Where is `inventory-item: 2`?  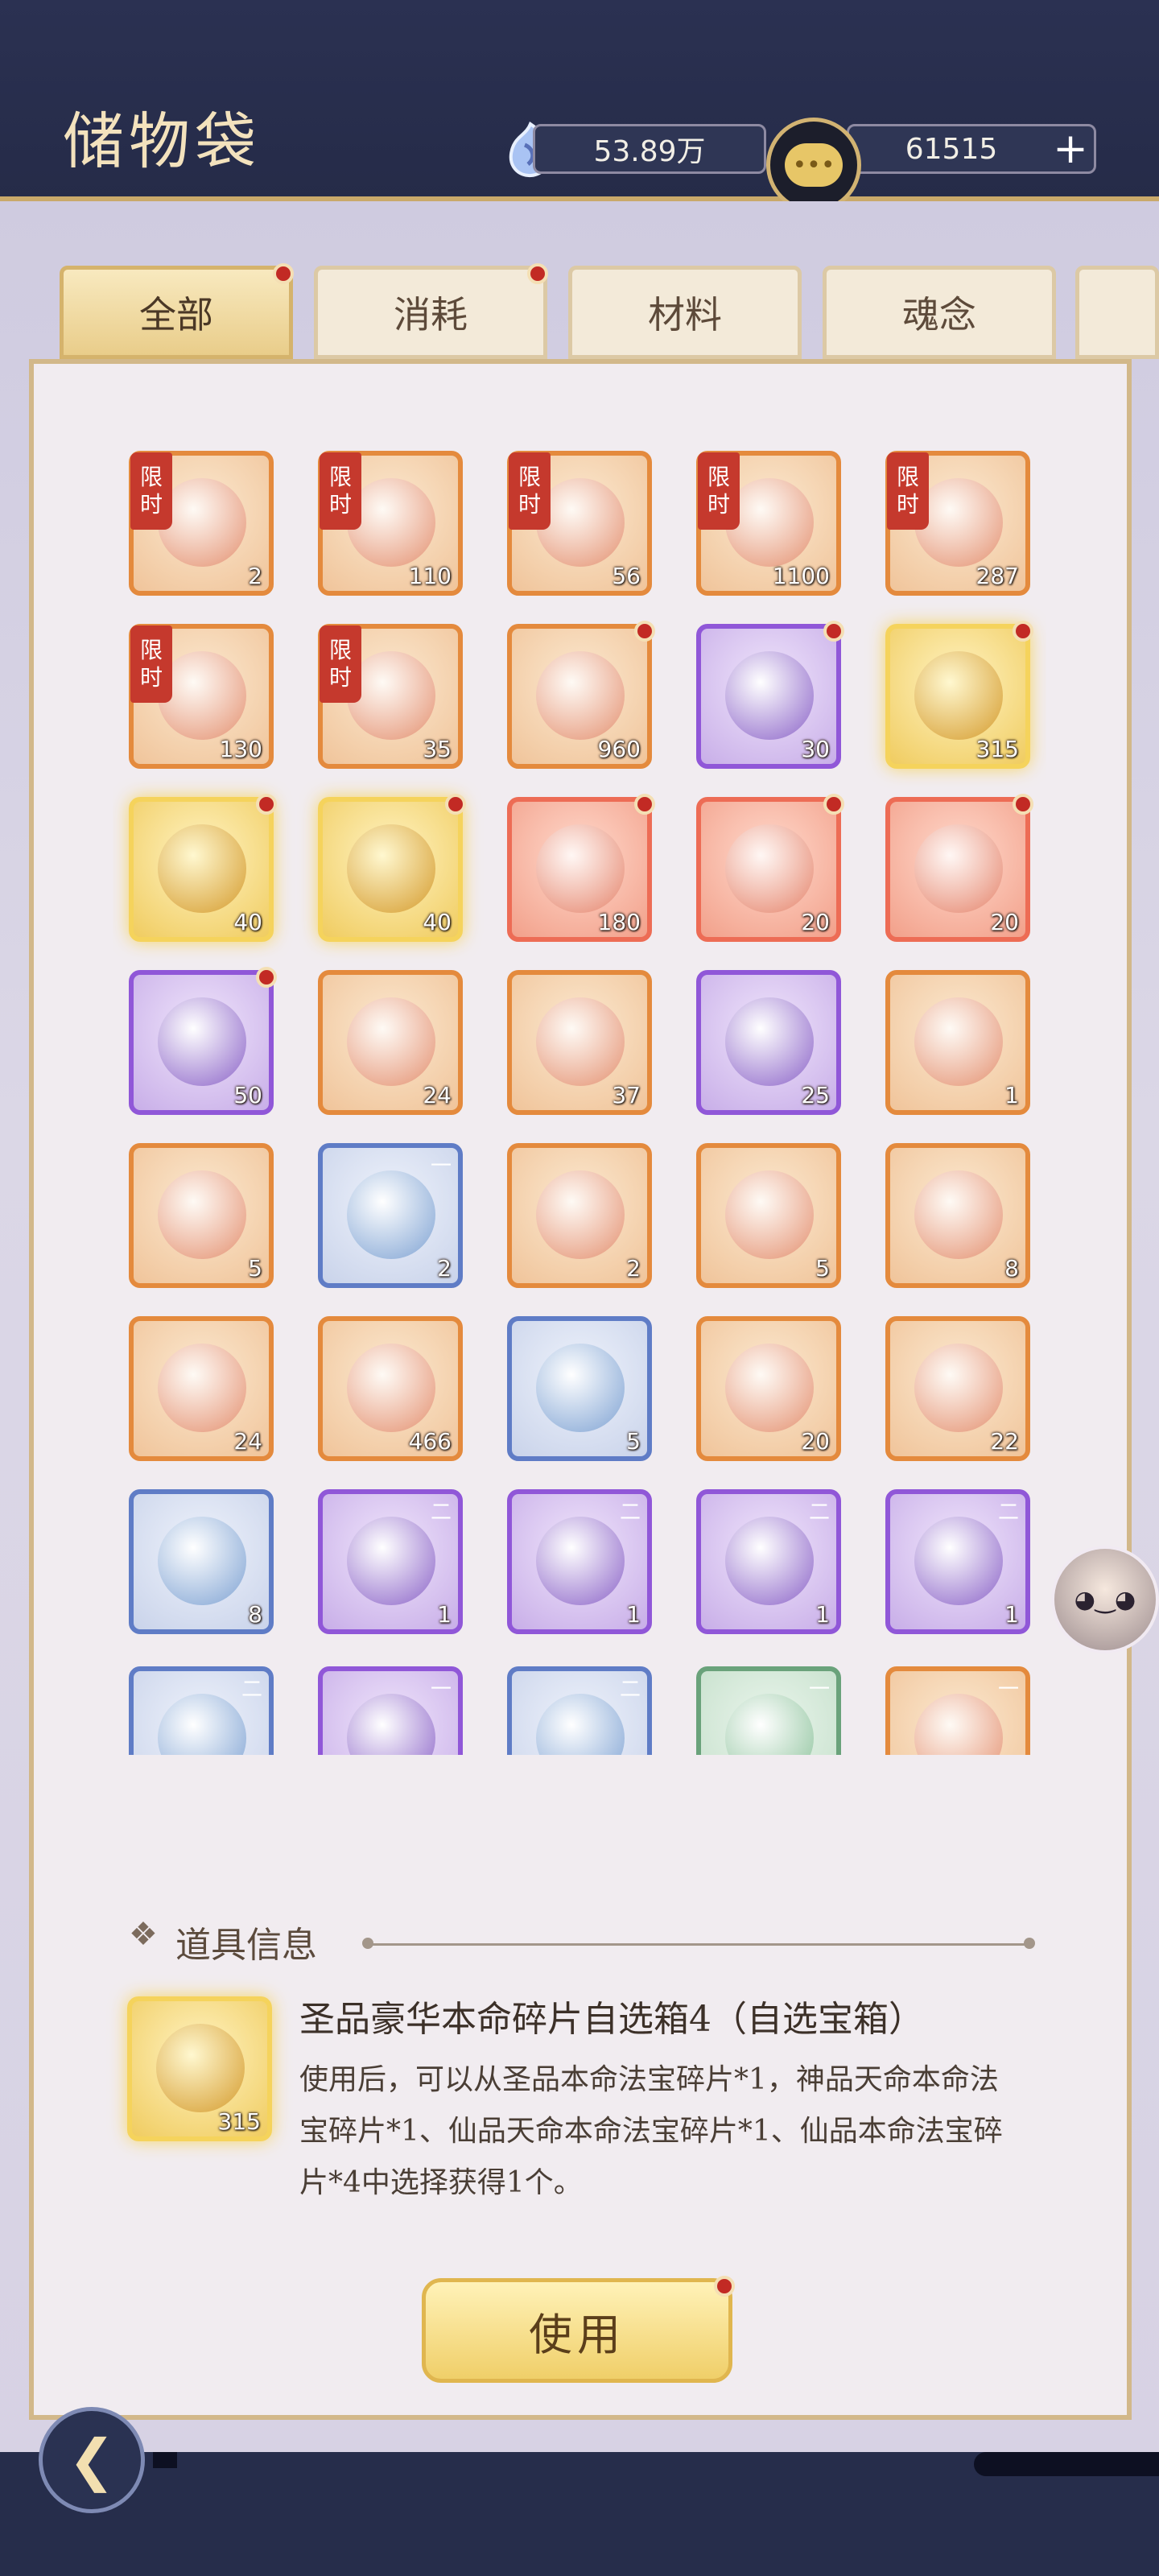 inventory-item: 2 is located at coordinates (579, 1215).